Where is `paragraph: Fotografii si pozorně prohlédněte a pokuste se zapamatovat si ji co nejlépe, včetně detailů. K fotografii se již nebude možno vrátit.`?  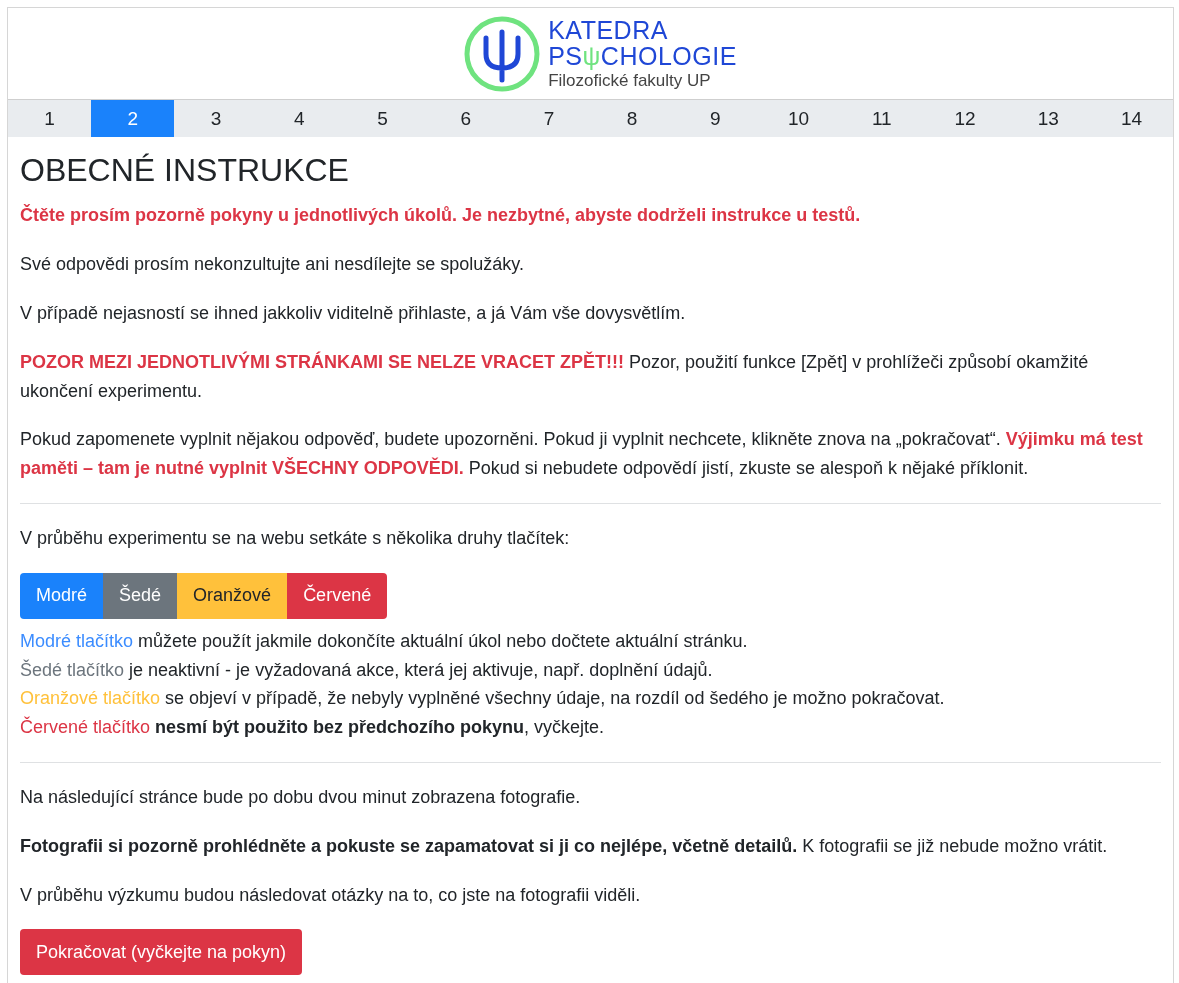 paragraph: Fotografii si pozorně prohlédněte a pokuste se zapamatovat si ji co nejlépe, včetně detailů. K fotografii se již nebude možno vrátit. is located at coordinates (564, 846).